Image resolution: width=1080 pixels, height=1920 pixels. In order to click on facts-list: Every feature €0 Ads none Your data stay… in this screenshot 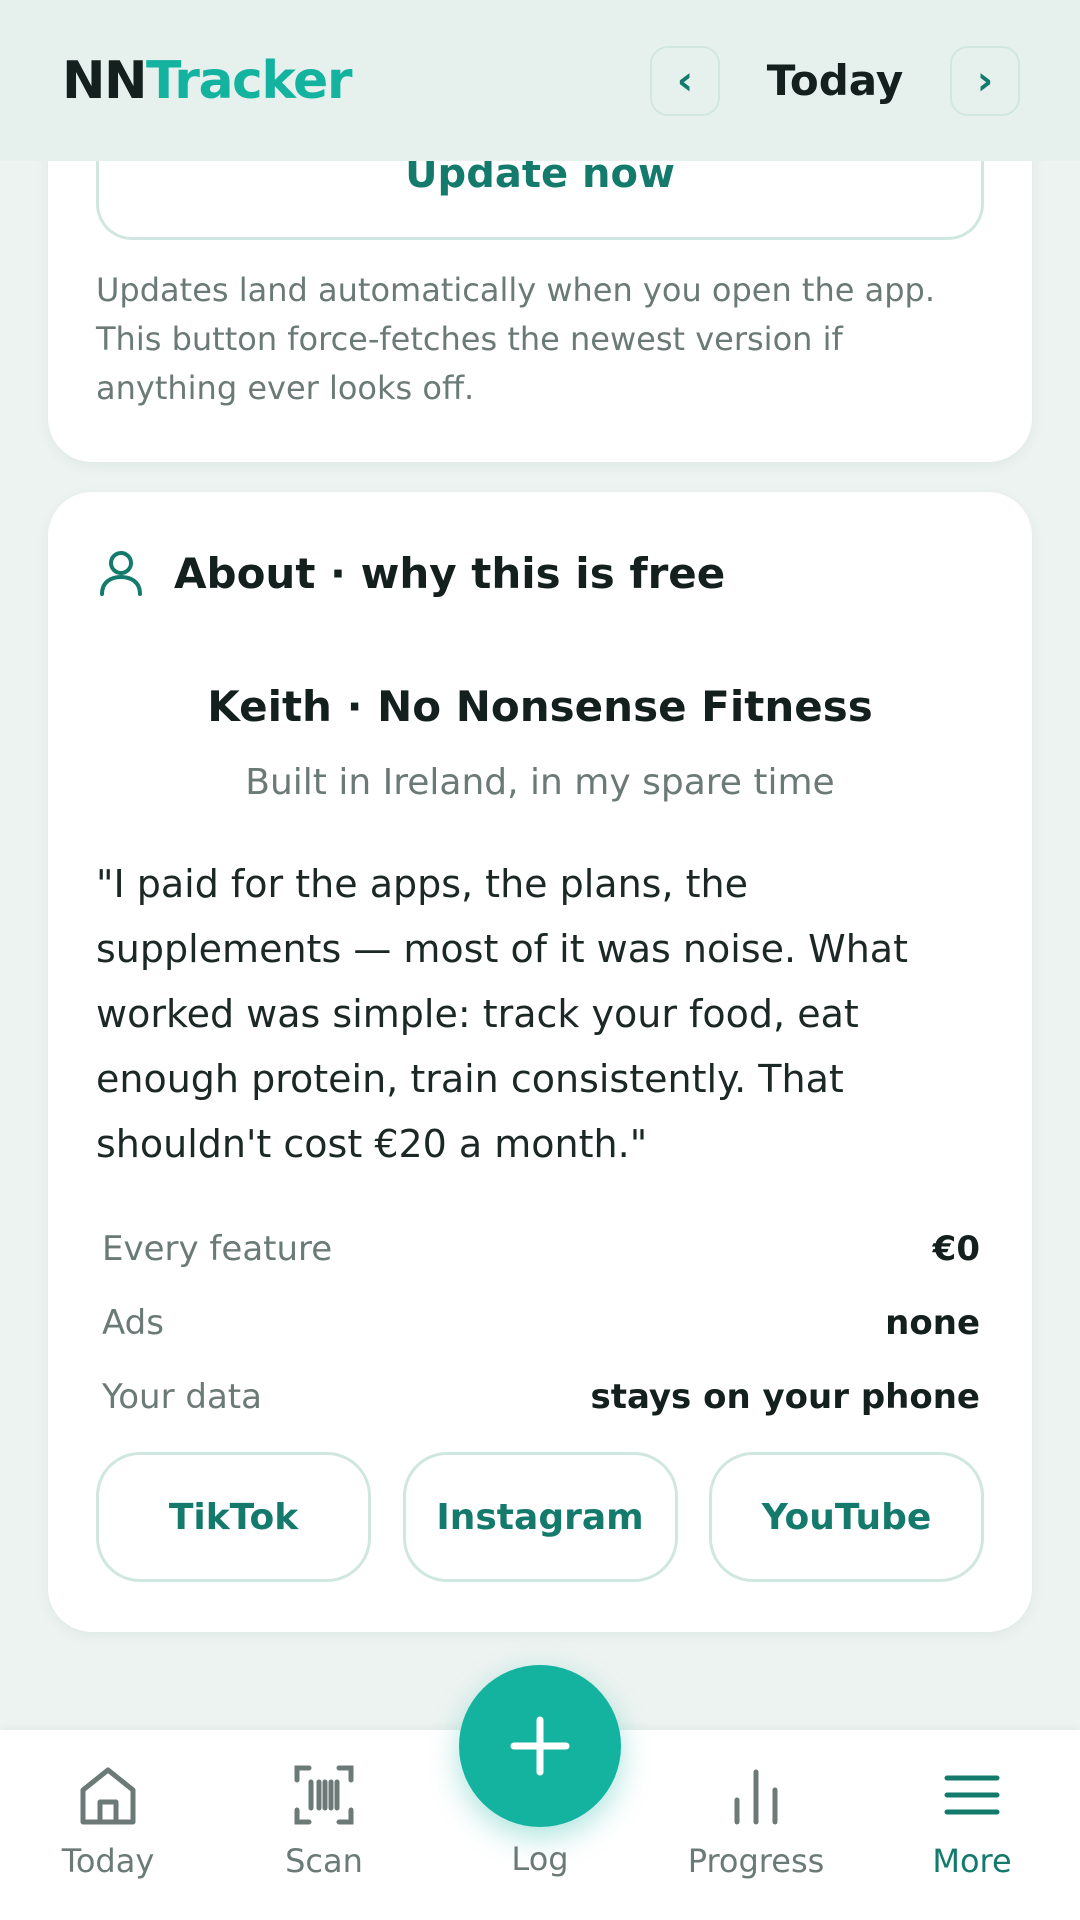, I will do `click(541, 1323)`.